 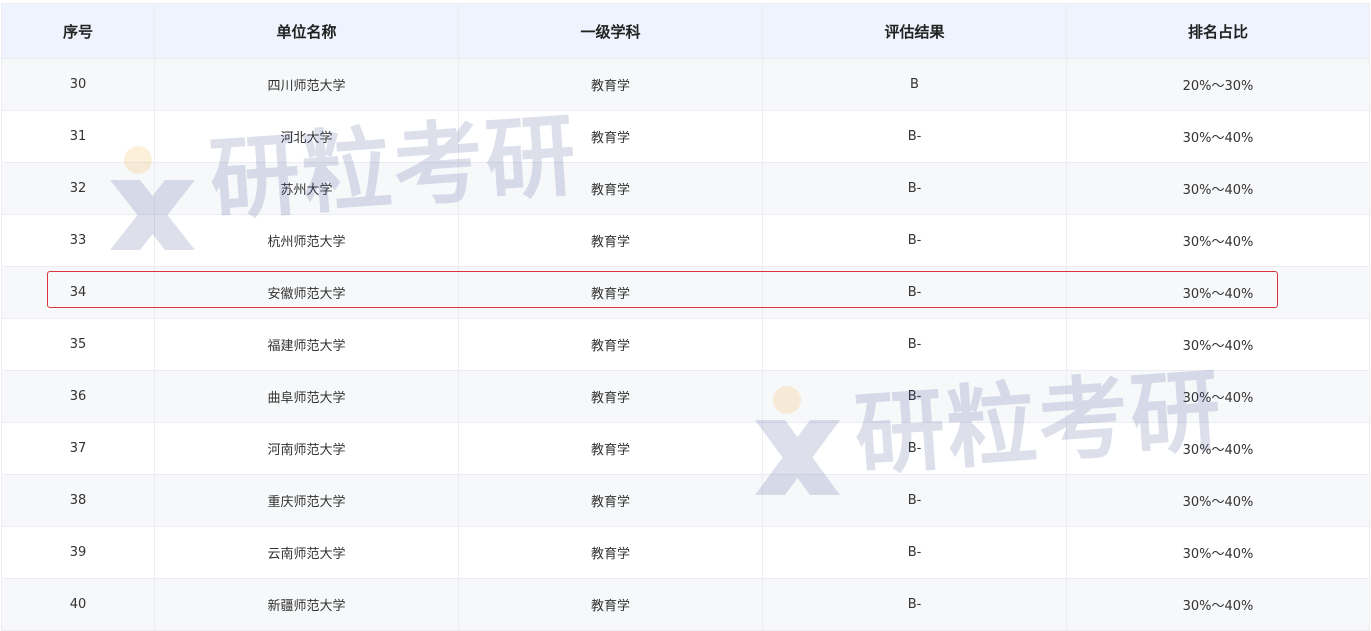 I want to click on table-row: 38 重庆师范大学 教育学 B- 30%～40%, so click(x=685, y=500).